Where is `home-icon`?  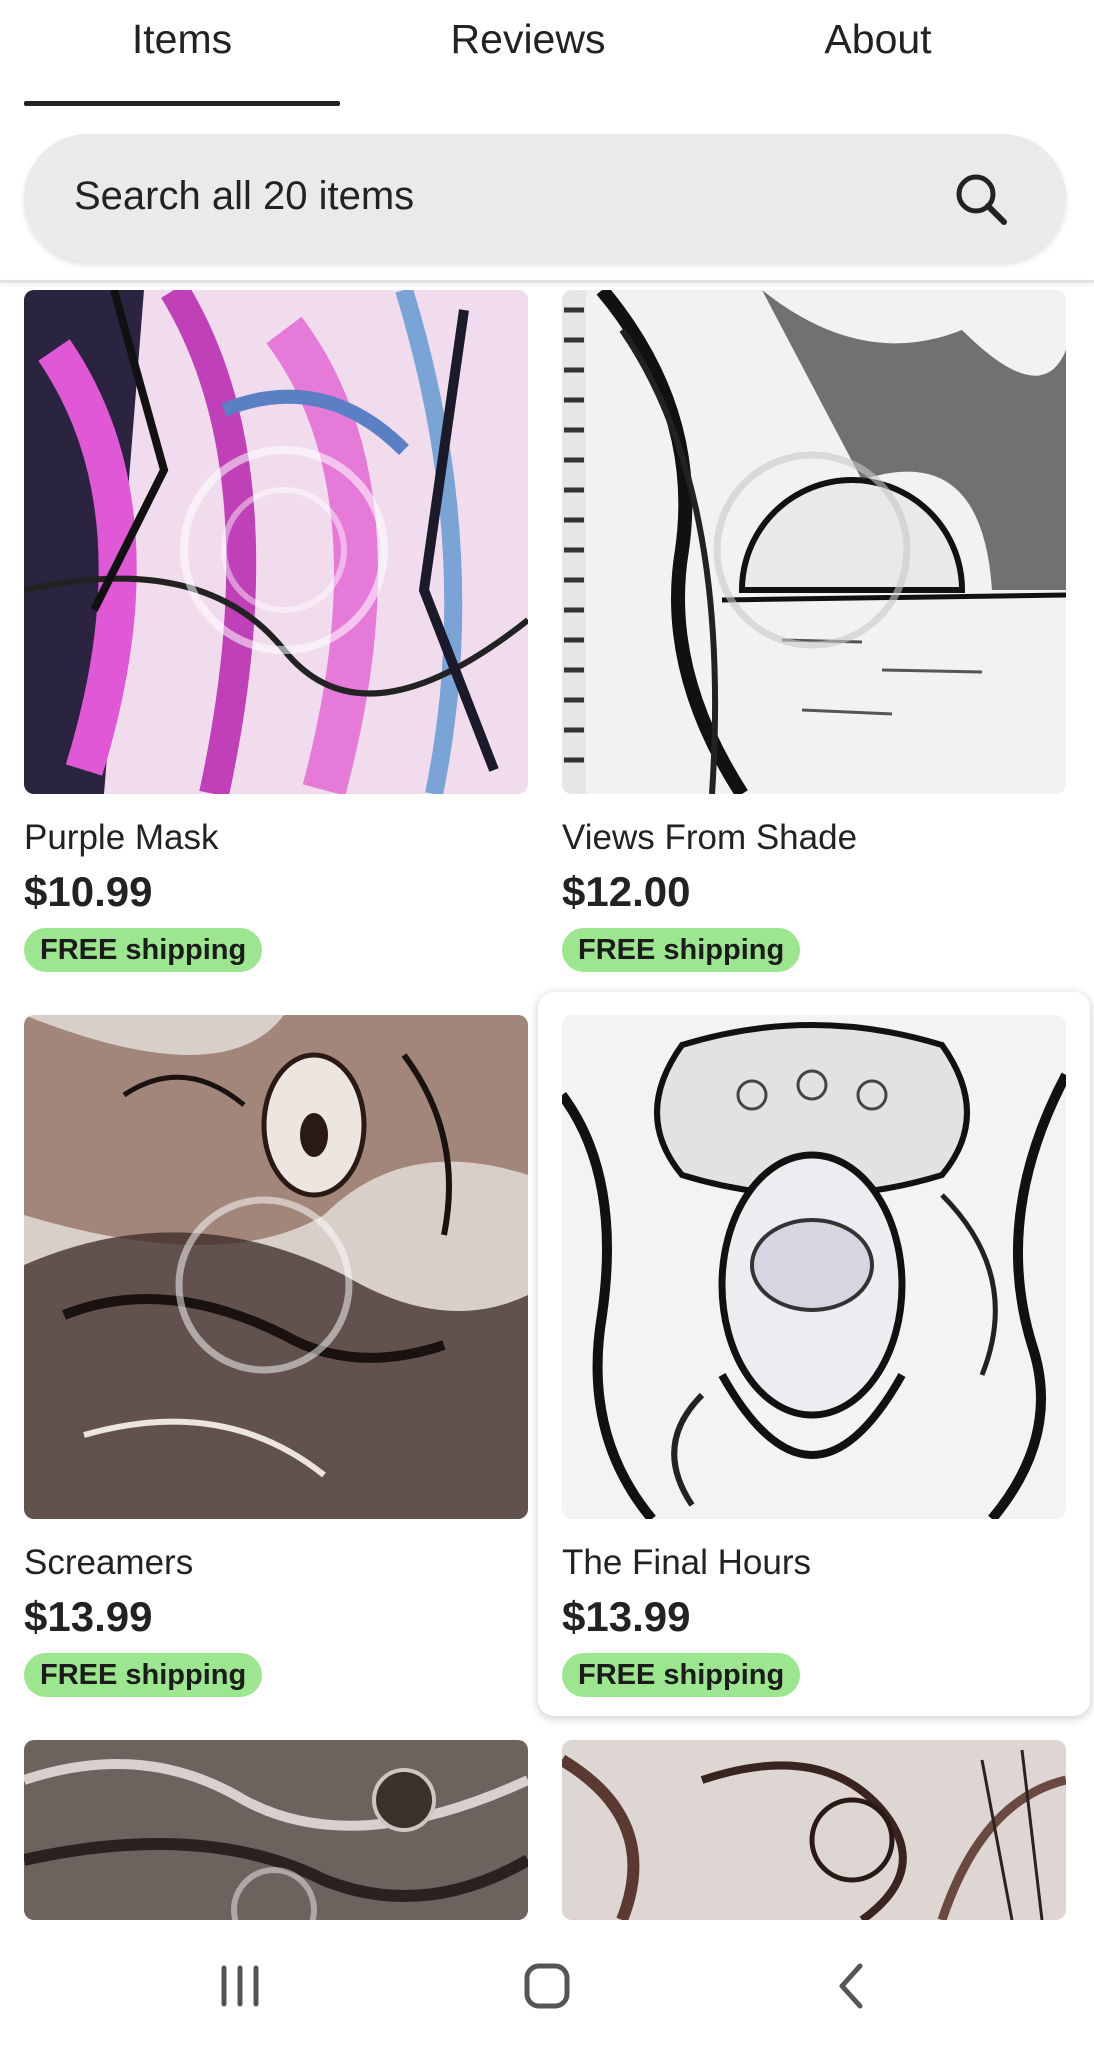 home-icon is located at coordinates (547, 1986).